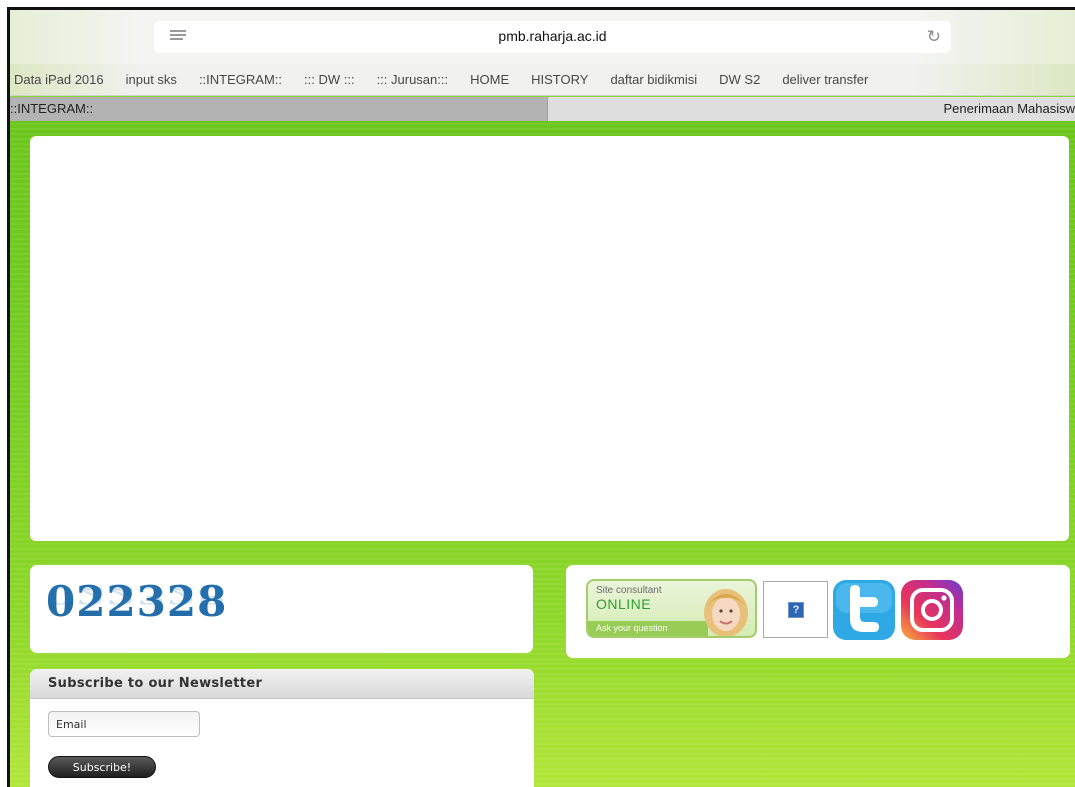  What do you see at coordinates (726, 612) in the screenshot?
I see `consultant-avatar` at bounding box center [726, 612].